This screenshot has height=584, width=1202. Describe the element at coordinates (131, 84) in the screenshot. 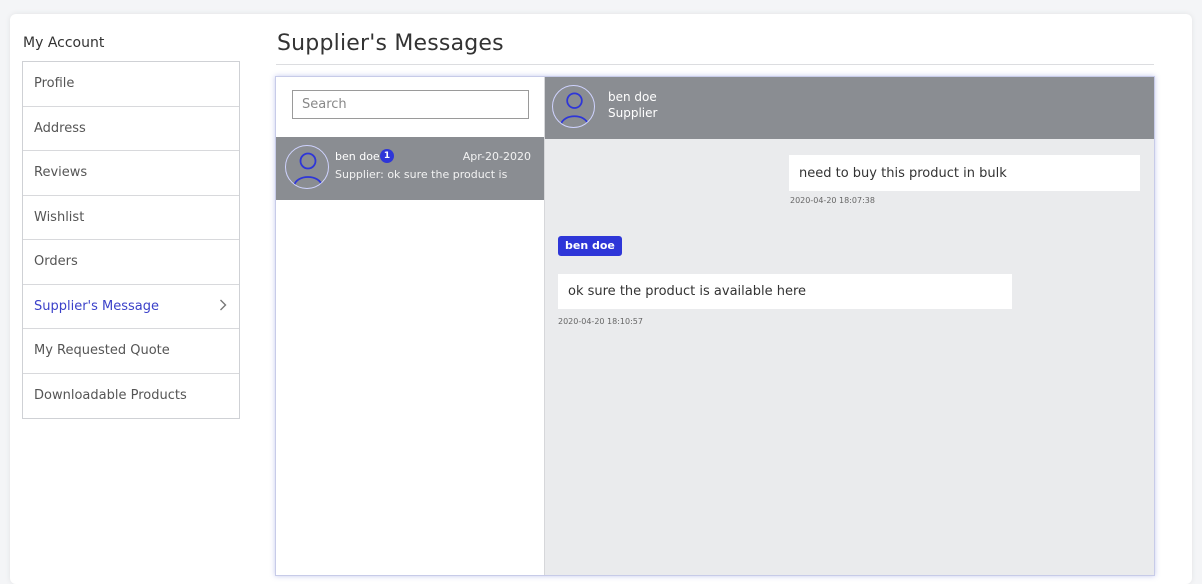

I see `menu-item-profile: Profile` at that location.